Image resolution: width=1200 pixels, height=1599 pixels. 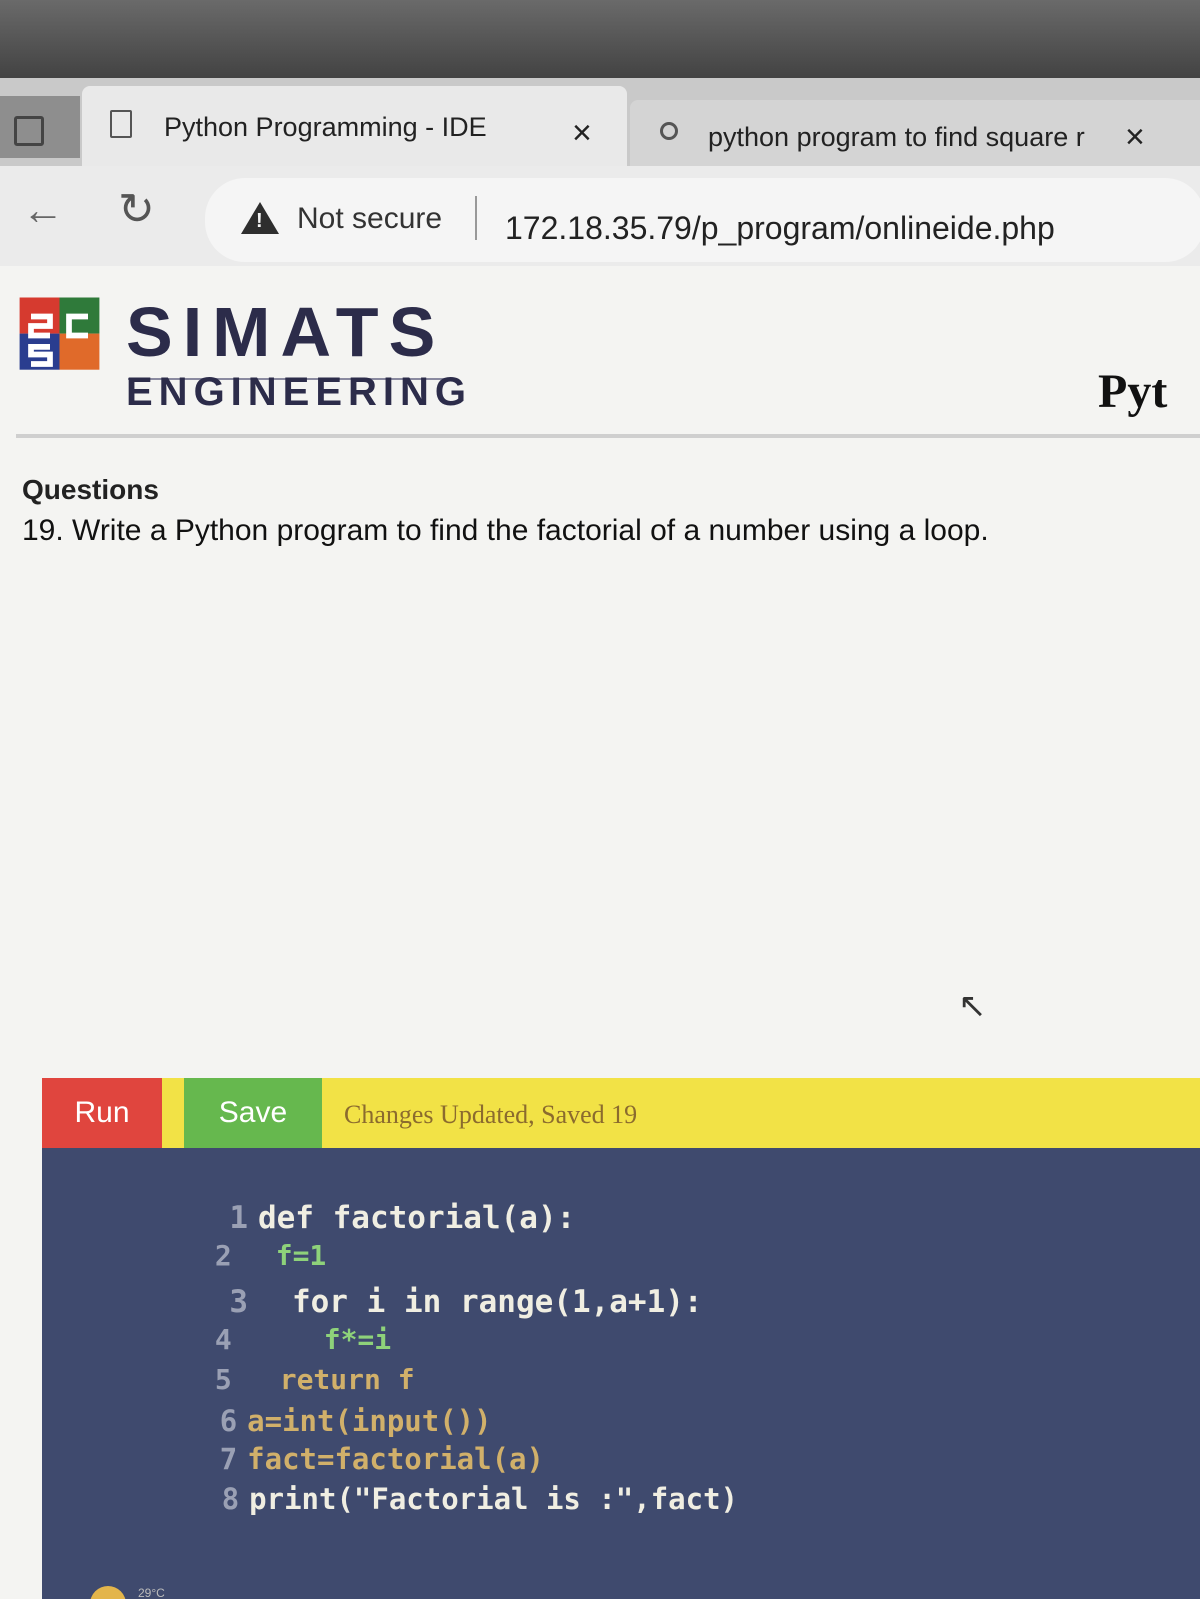 I want to click on brand-name: SIMATS, so click(x=286, y=332).